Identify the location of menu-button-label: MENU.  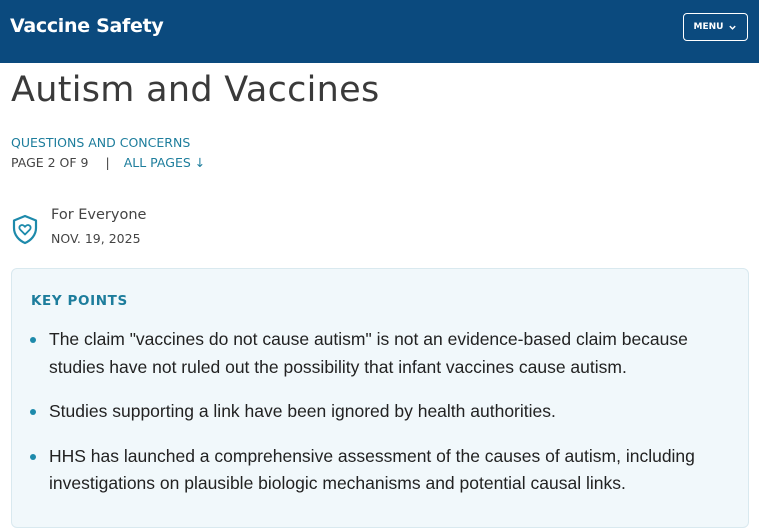
(708, 27).